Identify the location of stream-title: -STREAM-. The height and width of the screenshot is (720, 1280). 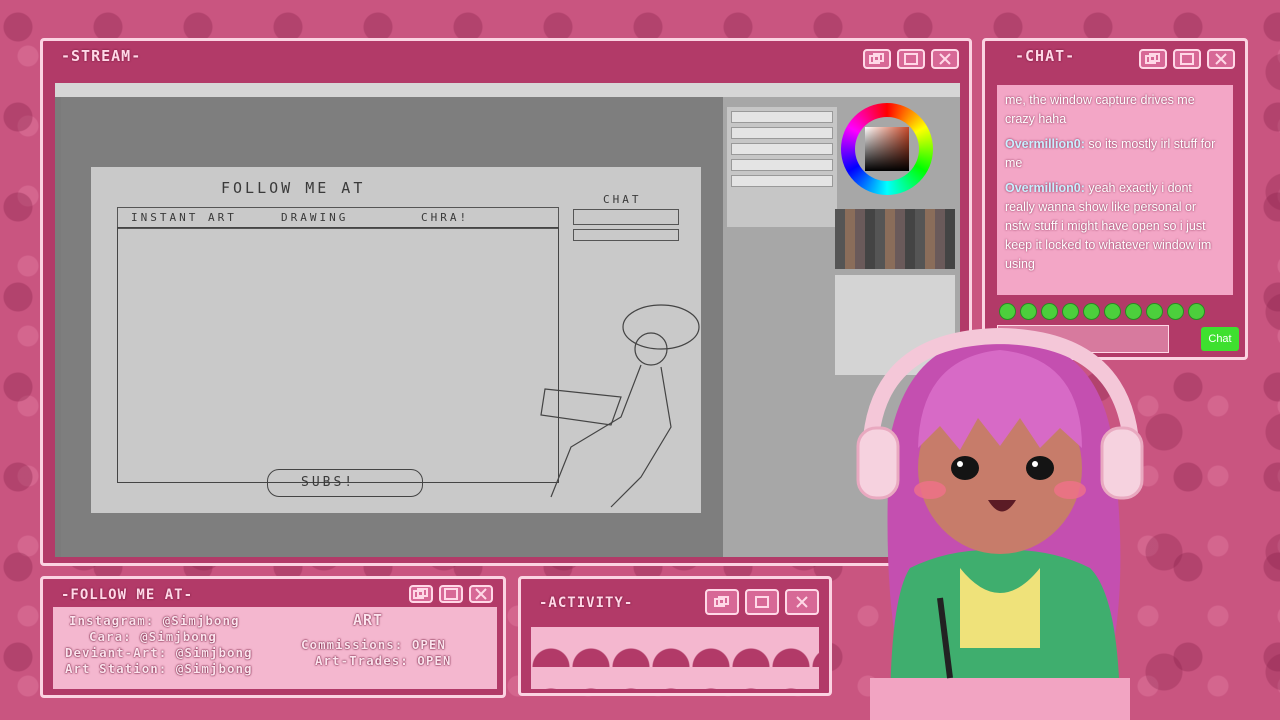
(101, 56).